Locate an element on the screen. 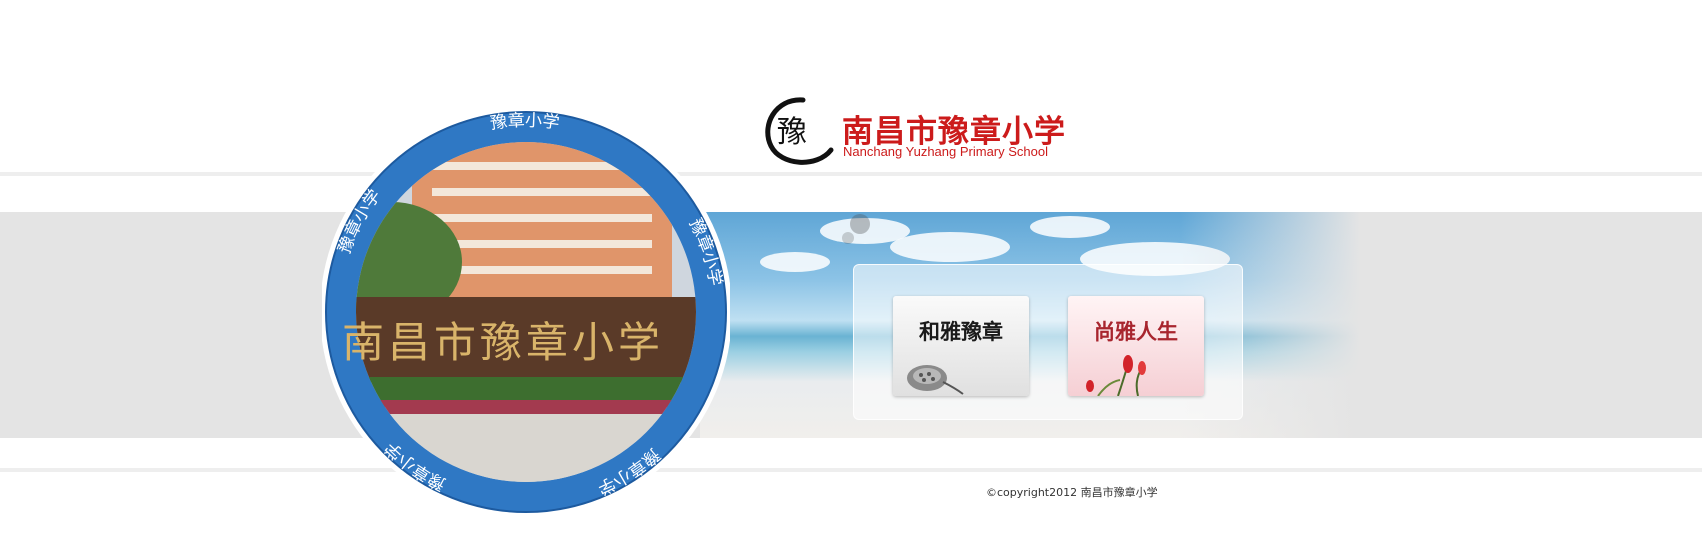 The height and width of the screenshot is (547, 1702). copyright: ©copyright2012 南昌市豫章小学 is located at coordinates (1072, 492).